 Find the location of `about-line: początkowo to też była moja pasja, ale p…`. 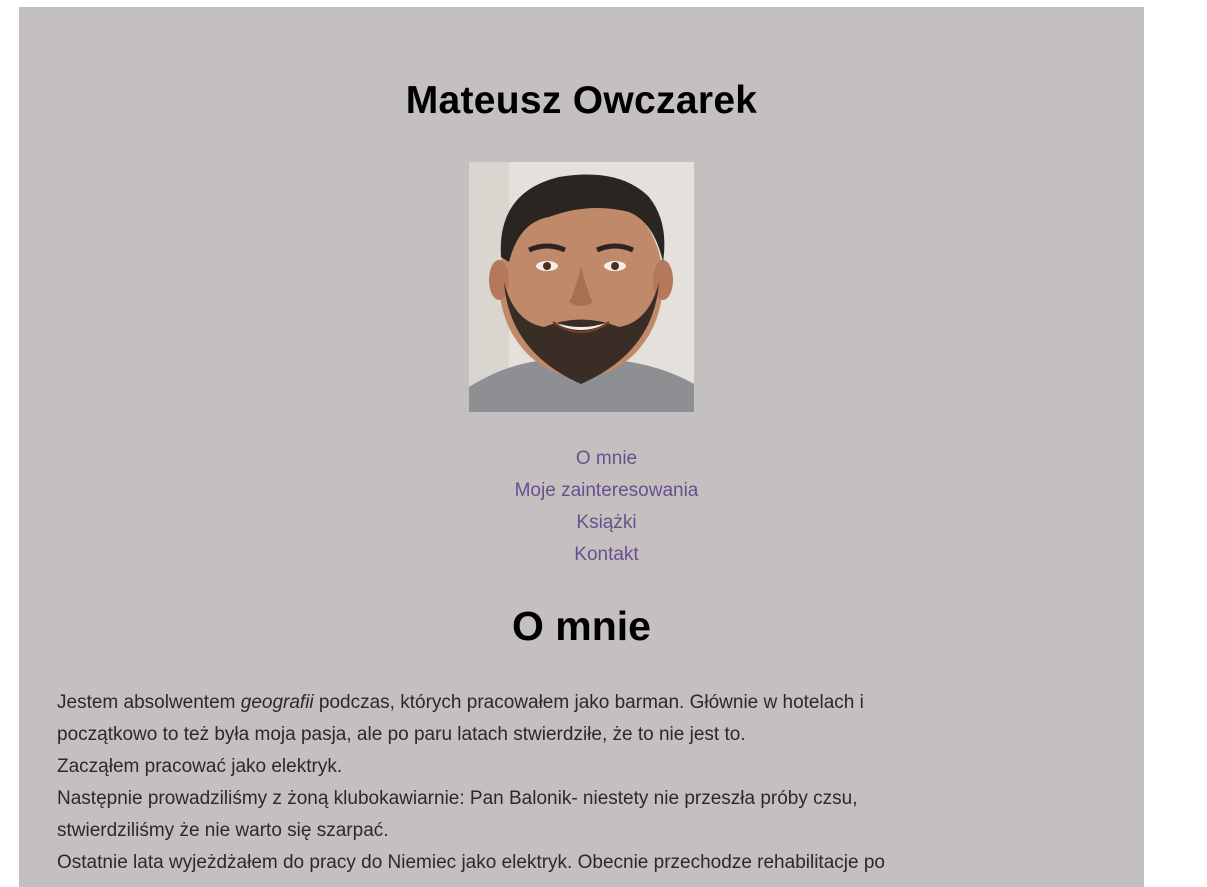

about-line: początkowo to też była moja pasja, ale p… is located at coordinates (401, 734).